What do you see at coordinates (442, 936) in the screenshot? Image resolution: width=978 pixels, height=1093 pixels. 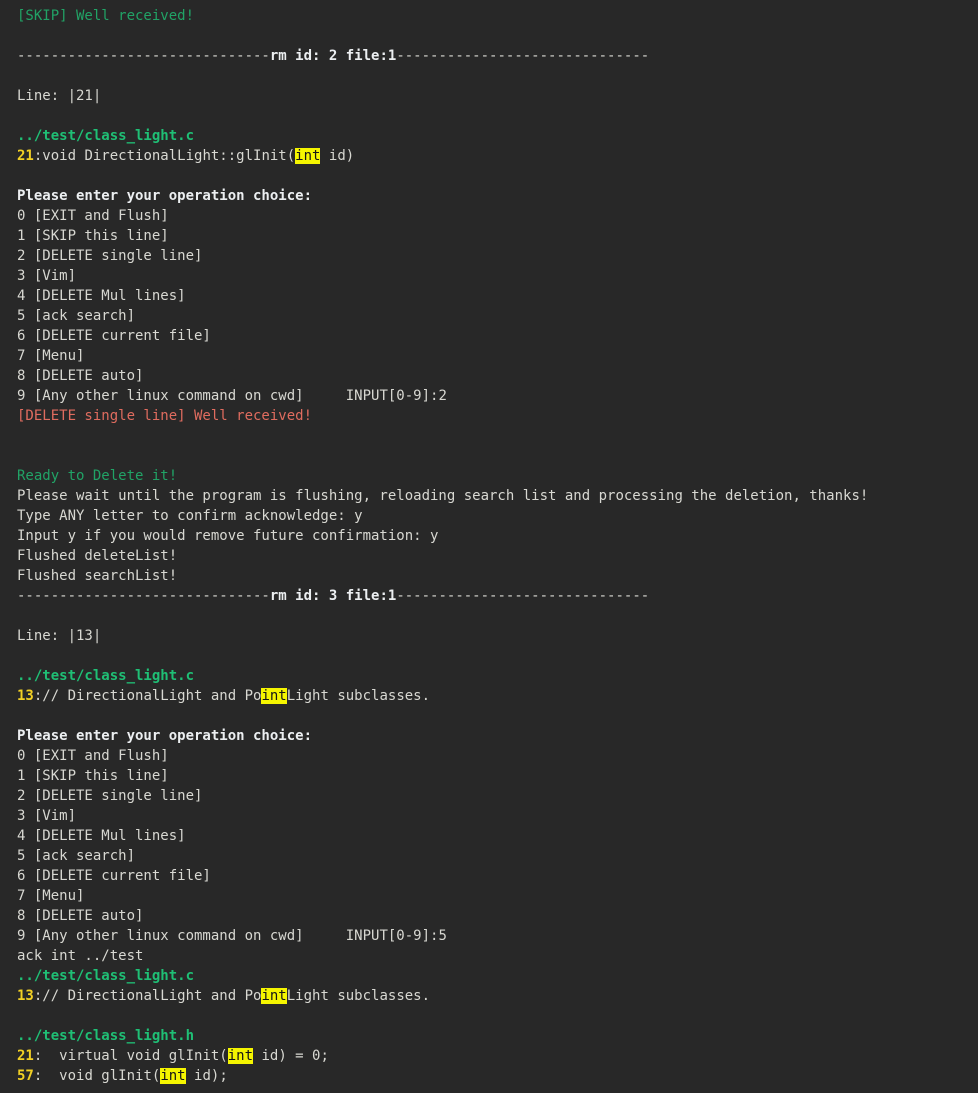 I see `input-value: 5` at bounding box center [442, 936].